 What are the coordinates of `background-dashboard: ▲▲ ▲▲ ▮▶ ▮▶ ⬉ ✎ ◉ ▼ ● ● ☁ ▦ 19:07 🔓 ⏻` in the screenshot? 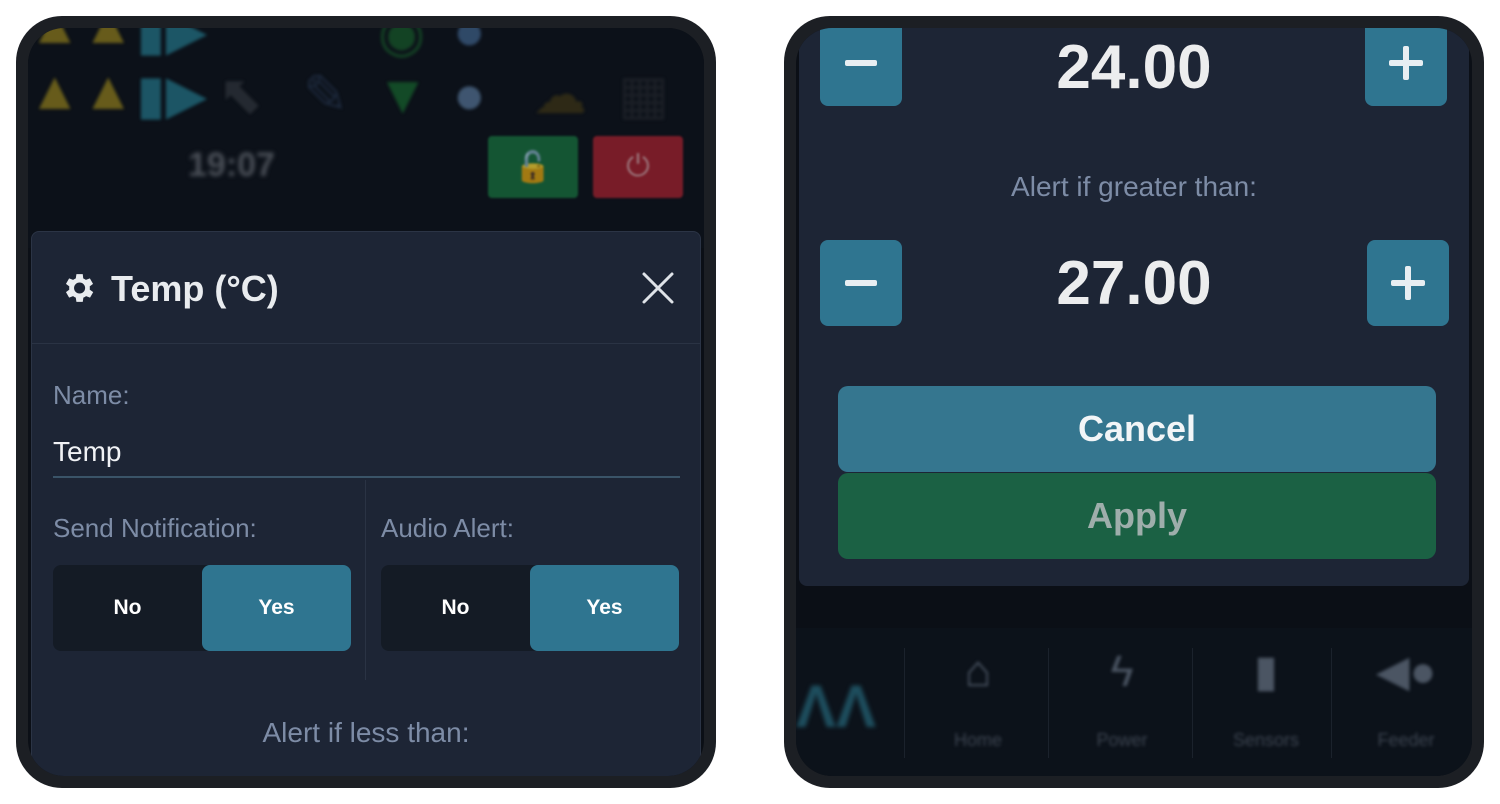 It's located at (366, 138).